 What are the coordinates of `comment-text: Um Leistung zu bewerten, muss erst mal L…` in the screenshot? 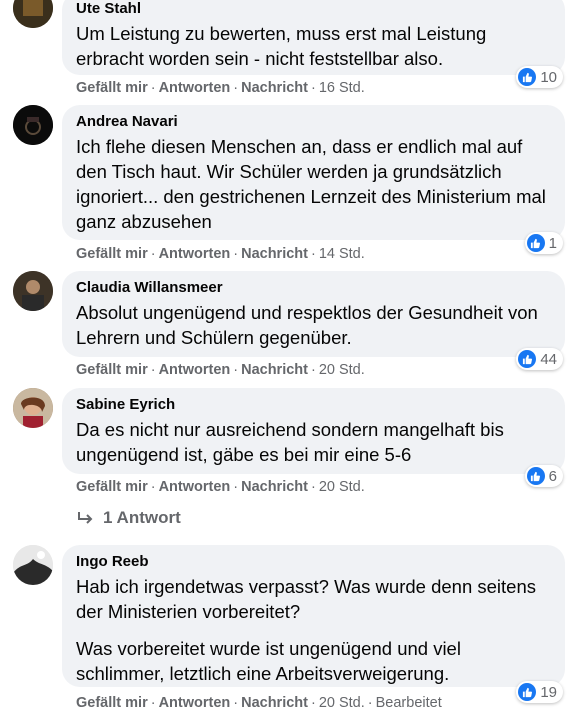 It's located at (281, 46).